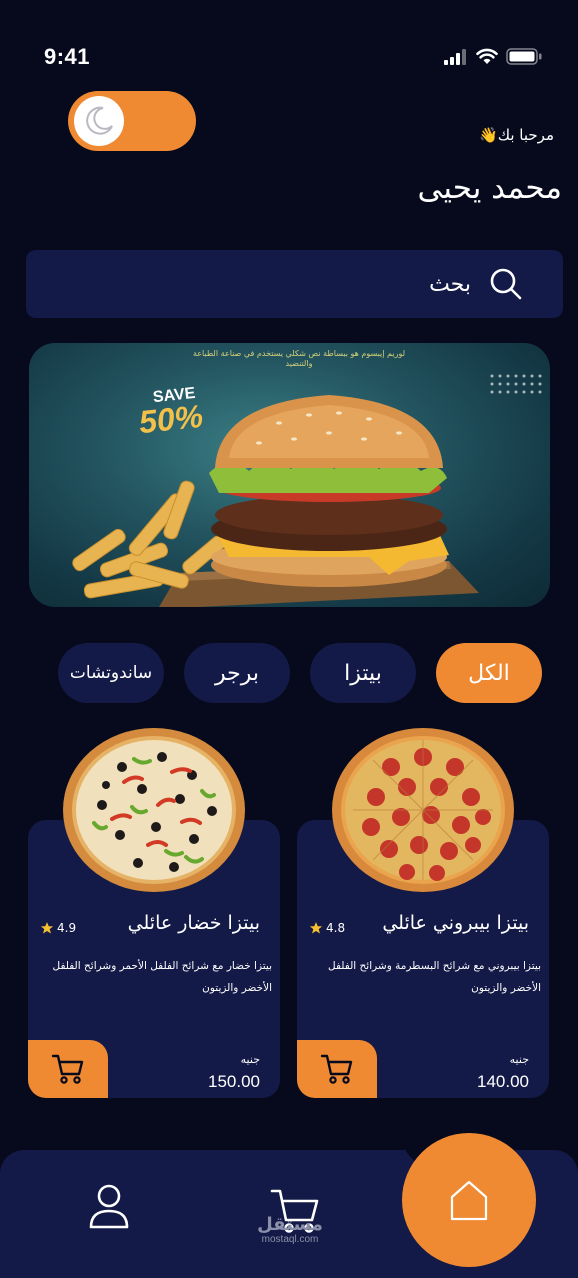 The height and width of the screenshot is (1278, 578). What do you see at coordinates (516, 135) in the screenshot?
I see `greeting-text: مرحبا بك👋` at bounding box center [516, 135].